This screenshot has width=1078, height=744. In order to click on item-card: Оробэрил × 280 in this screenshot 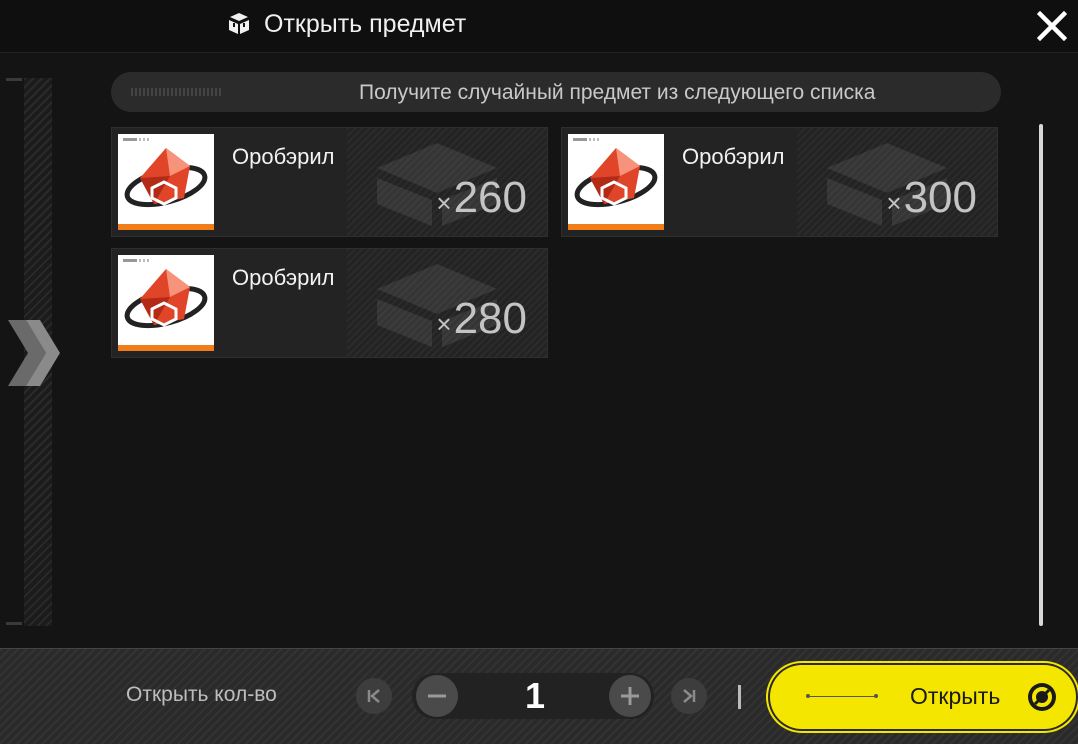, I will do `click(329, 303)`.